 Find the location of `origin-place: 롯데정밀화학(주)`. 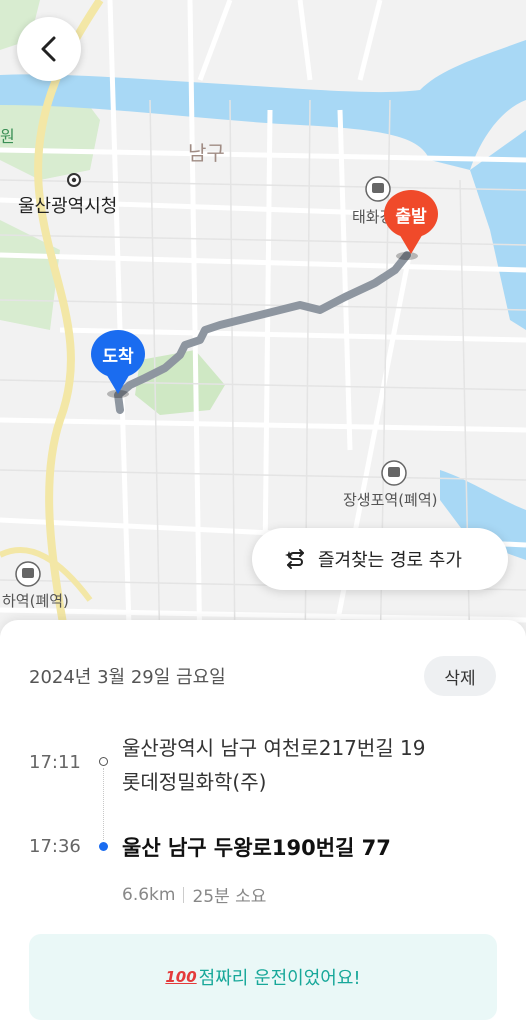

origin-place: 롯데정밀화학(주) is located at coordinates (194, 782).